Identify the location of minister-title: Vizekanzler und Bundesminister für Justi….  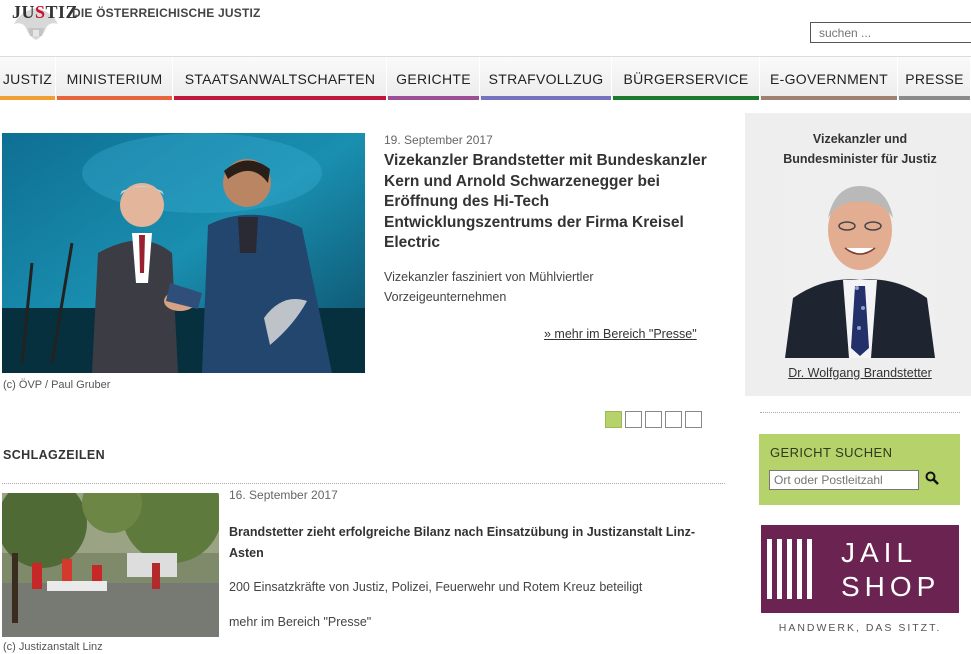
(860, 149).